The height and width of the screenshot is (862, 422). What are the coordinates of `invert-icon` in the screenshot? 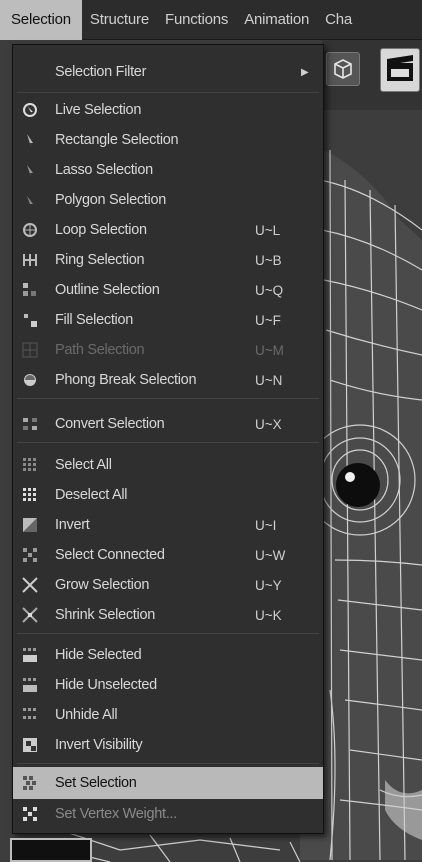 It's located at (30, 525).